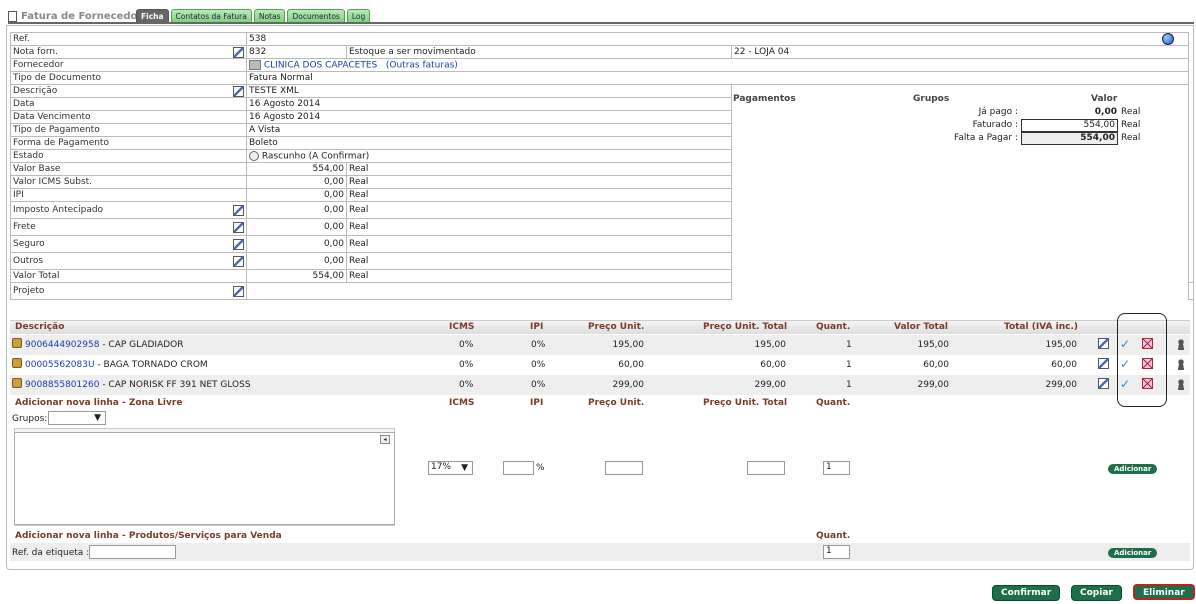 Image resolution: width=1196 pixels, height=604 pixels. What do you see at coordinates (62, 345) in the screenshot?
I see `item-code-link: 9006444902958` at bounding box center [62, 345].